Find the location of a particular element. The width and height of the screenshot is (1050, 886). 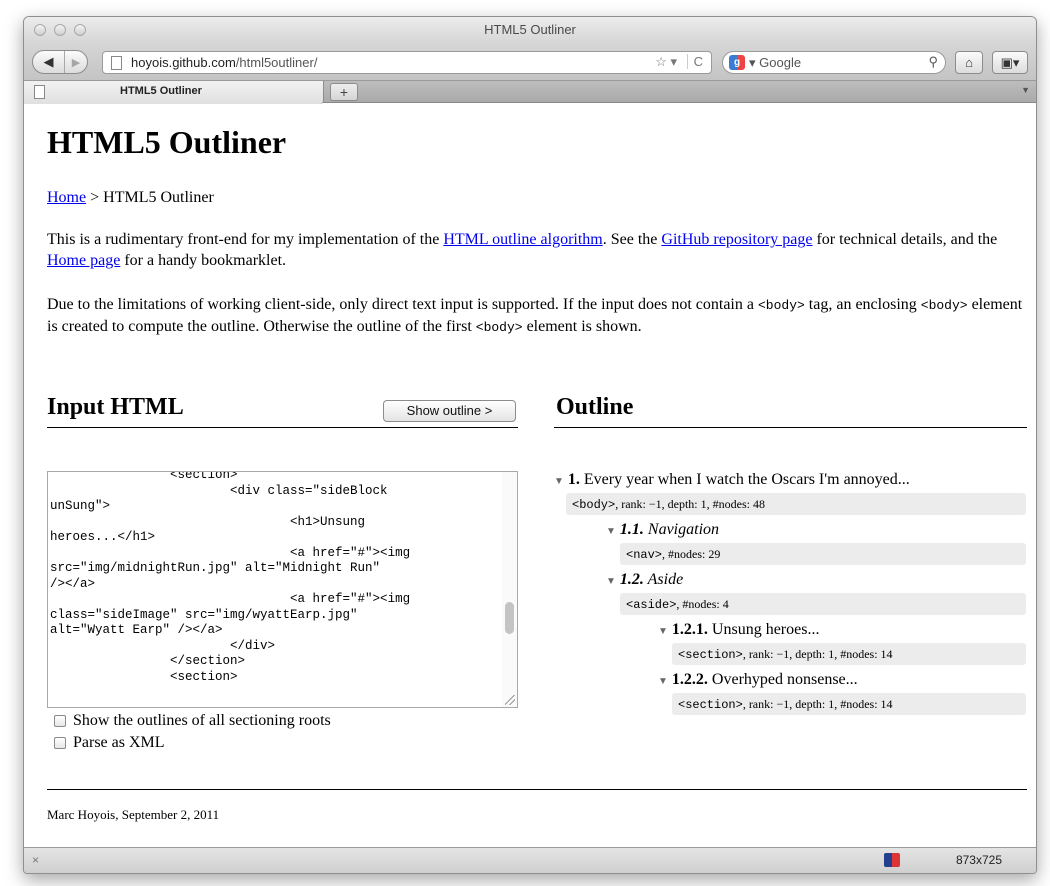

home-button: ⌂ is located at coordinates (969, 62).